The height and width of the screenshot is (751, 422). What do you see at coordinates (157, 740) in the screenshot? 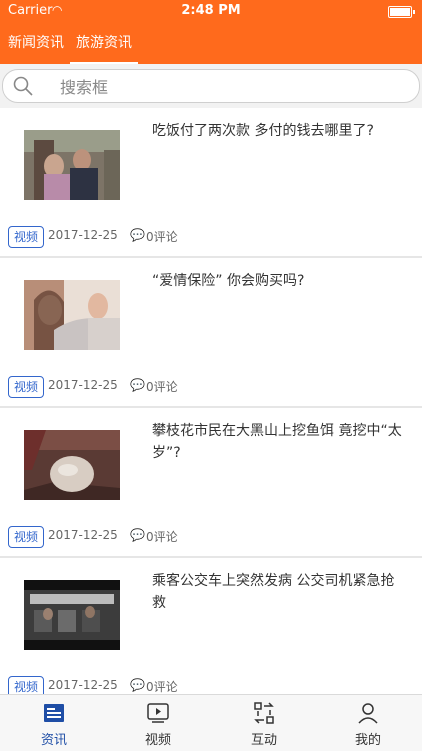
I see `tab-label: 视频` at bounding box center [157, 740].